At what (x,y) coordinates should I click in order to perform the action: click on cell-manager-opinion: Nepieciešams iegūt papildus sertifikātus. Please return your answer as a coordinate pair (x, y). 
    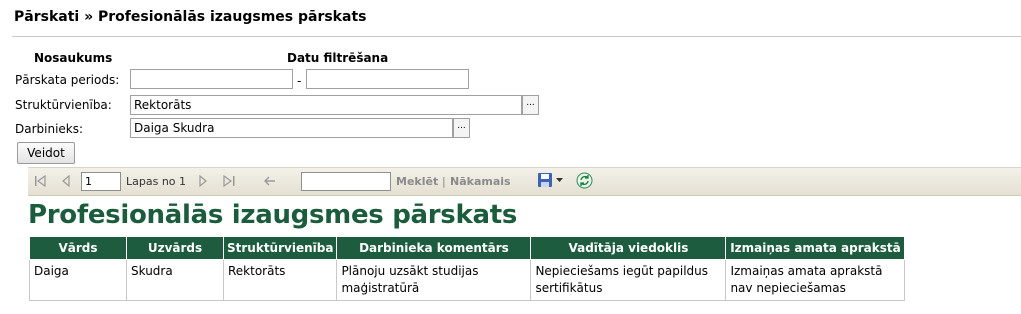
    Looking at the image, I should click on (628, 280).